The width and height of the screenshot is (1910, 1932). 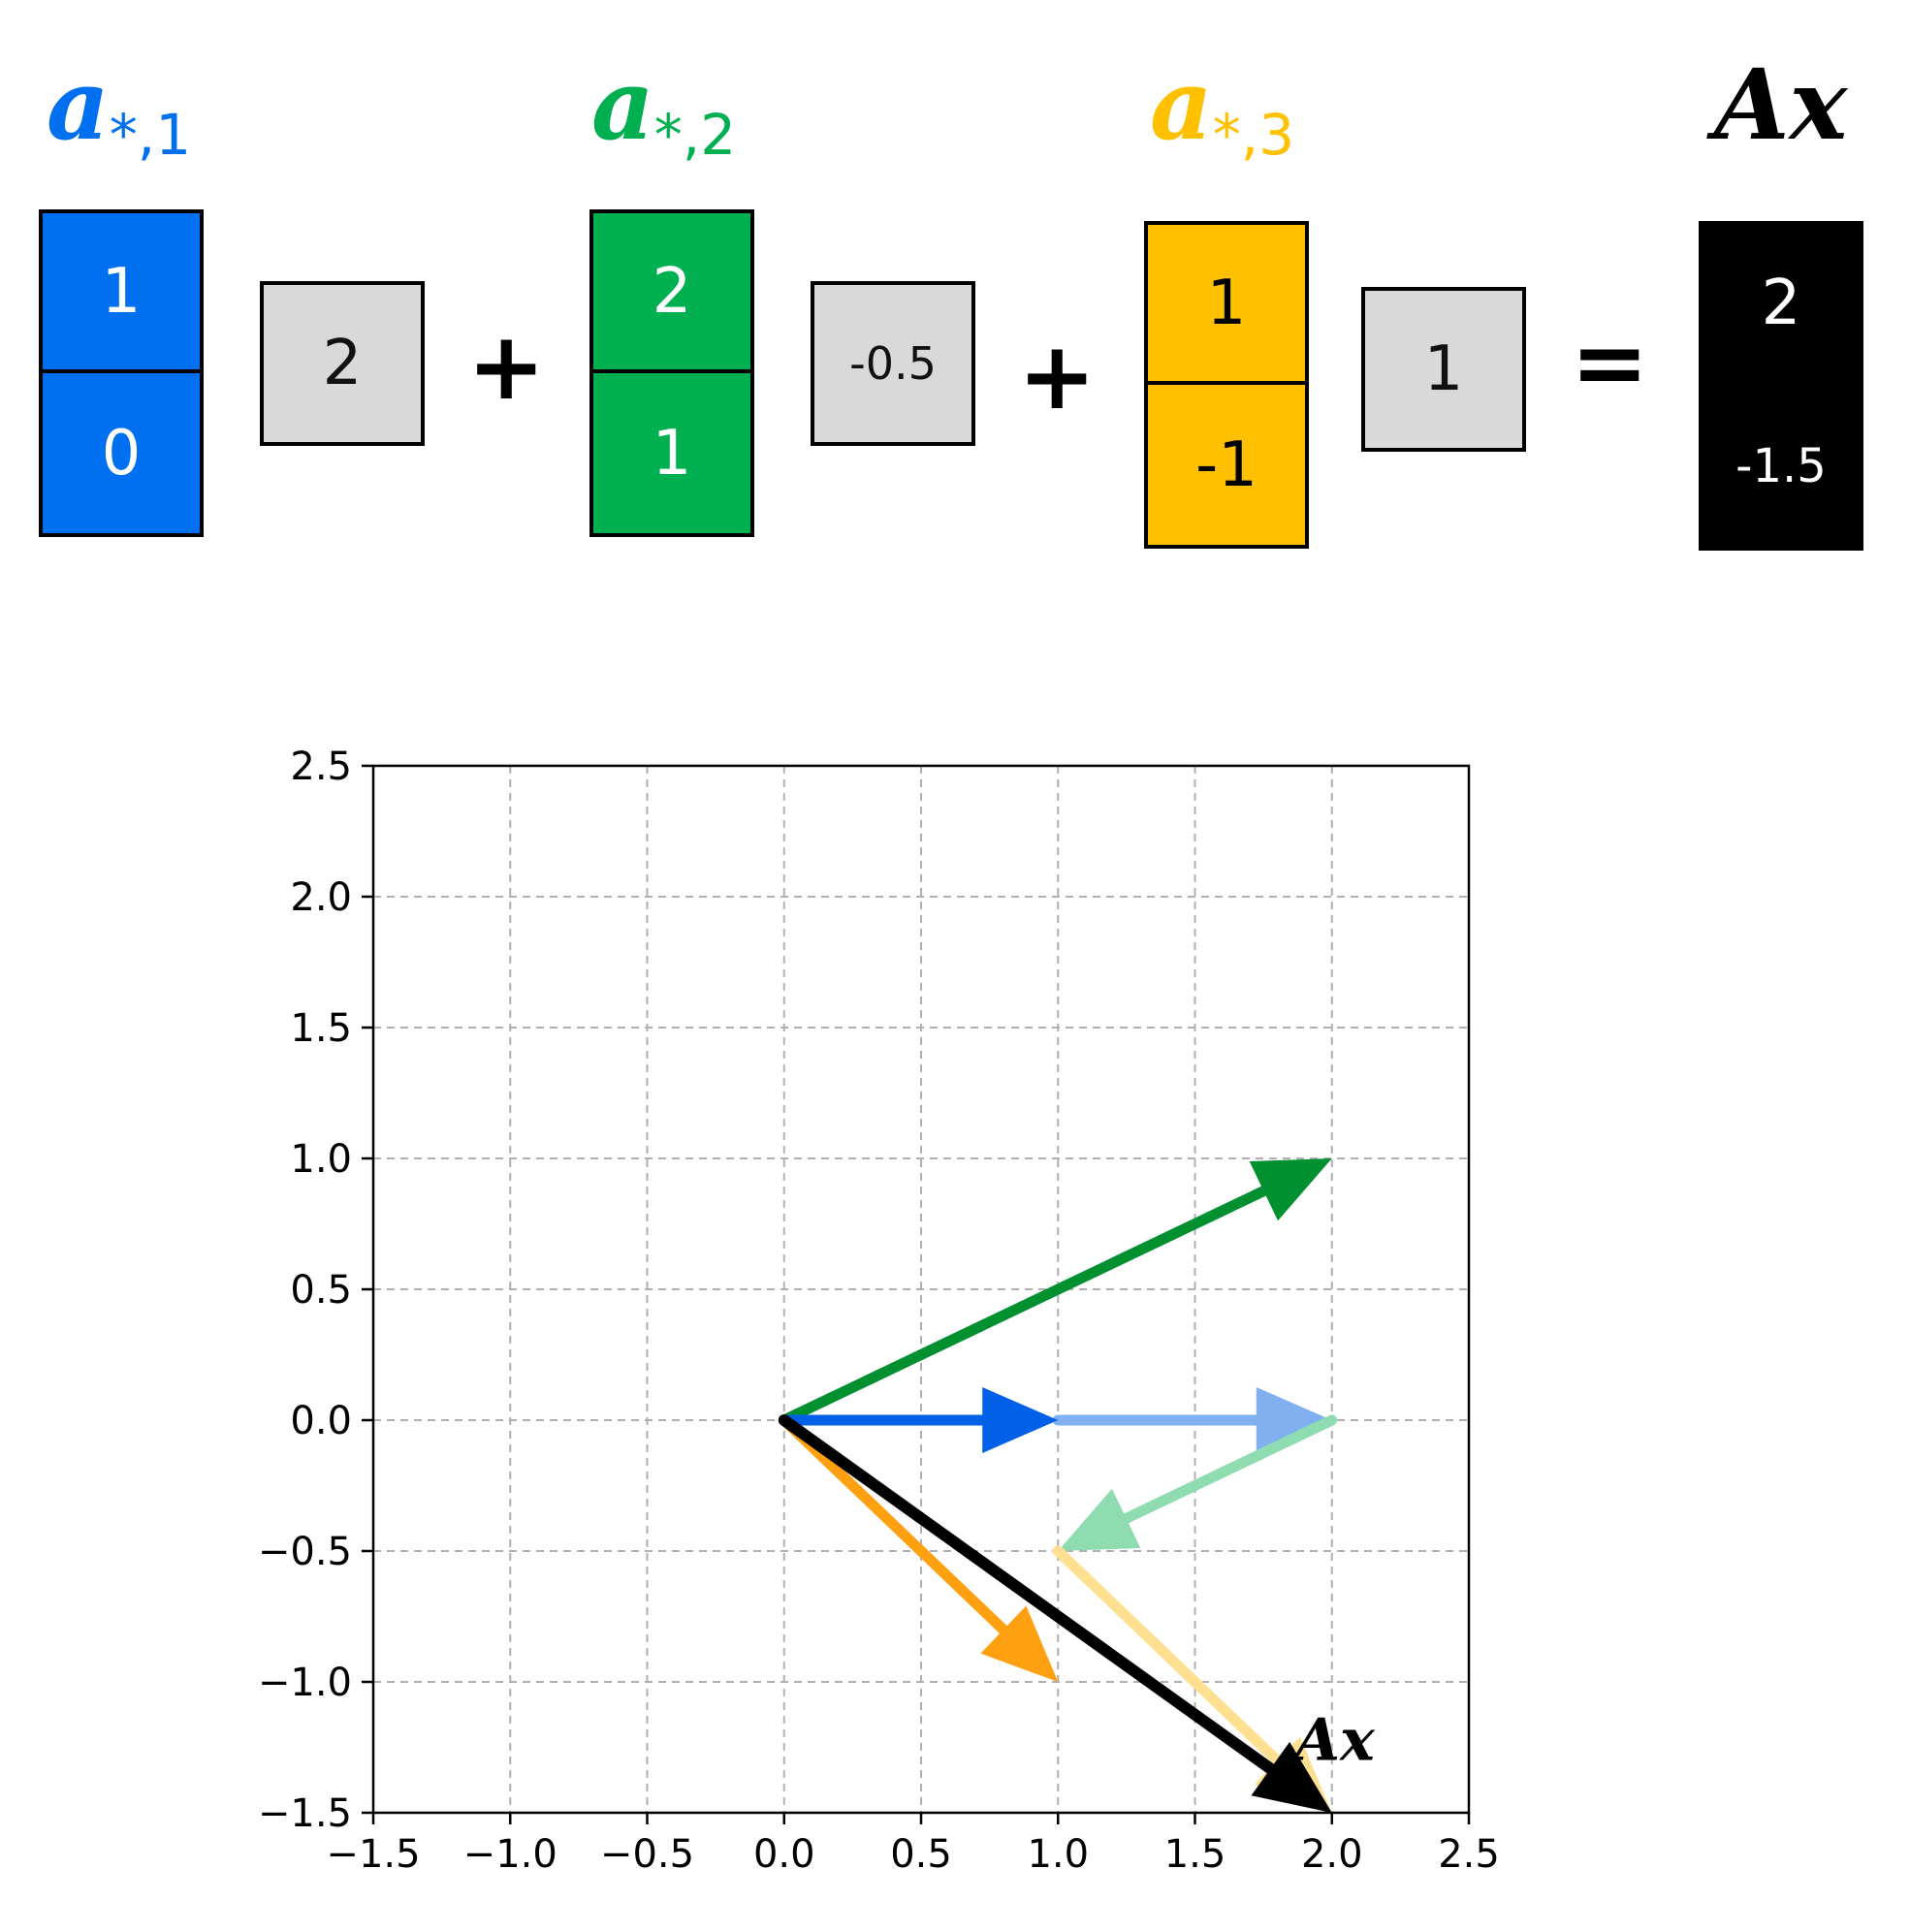 What do you see at coordinates (305, 1552) in the screenshot?
I see `y-tick-label: −0.5` at bounding box center [305, 1552].